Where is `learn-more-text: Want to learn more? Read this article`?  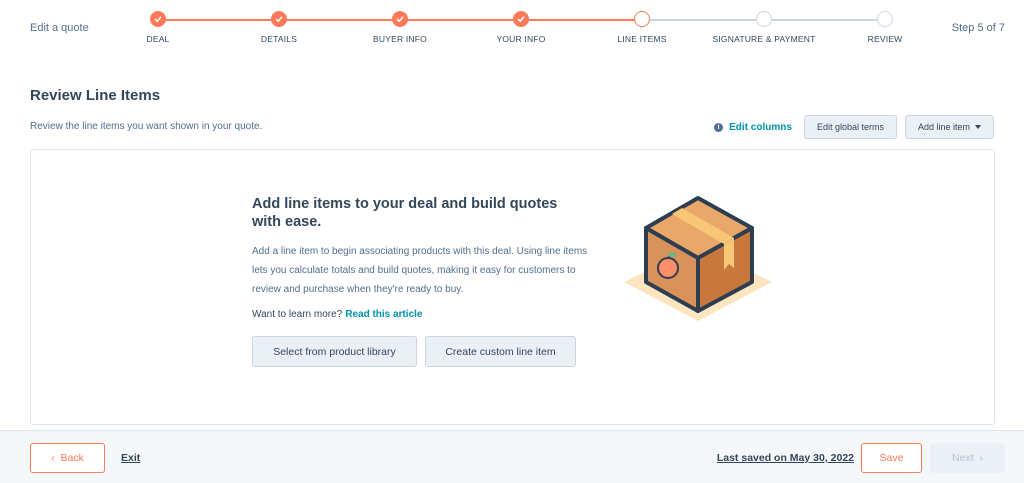 learn-more-text: Want to learn more? Read this article is located at coordinates (337, 314).